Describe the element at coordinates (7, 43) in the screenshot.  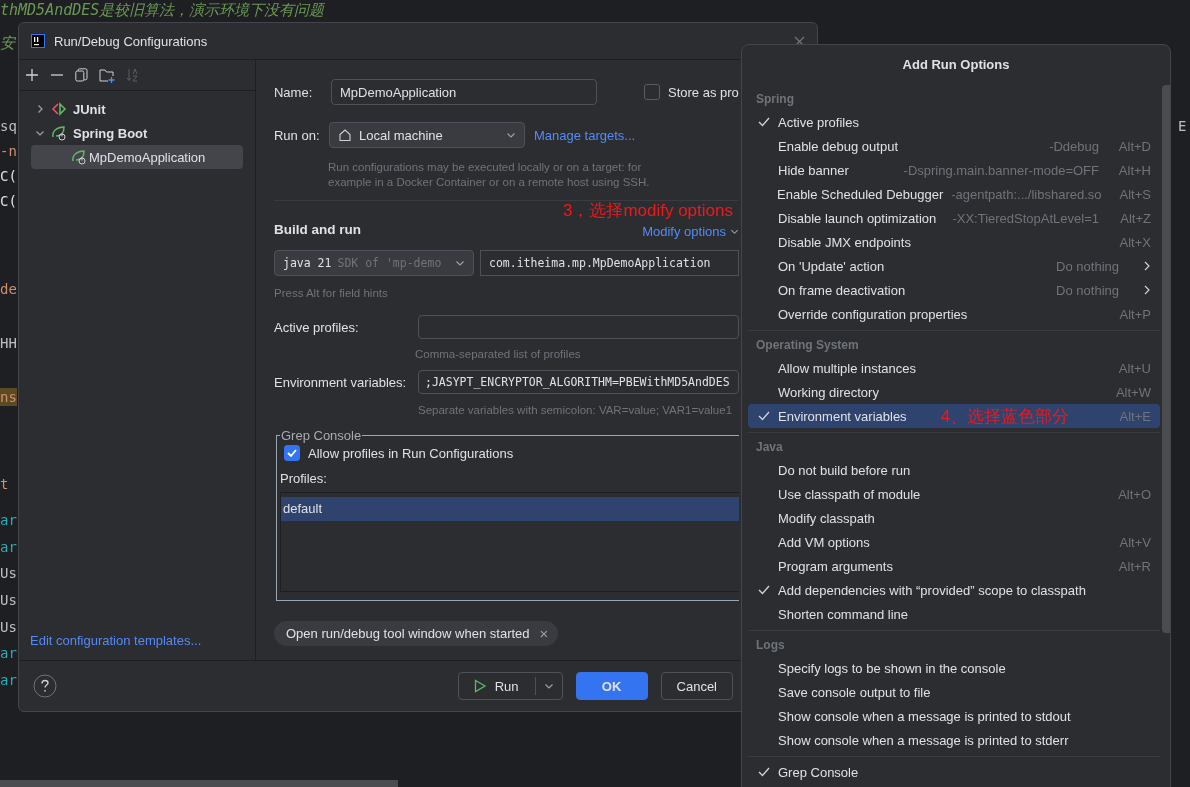
I see `code-comment: 安` at that location.